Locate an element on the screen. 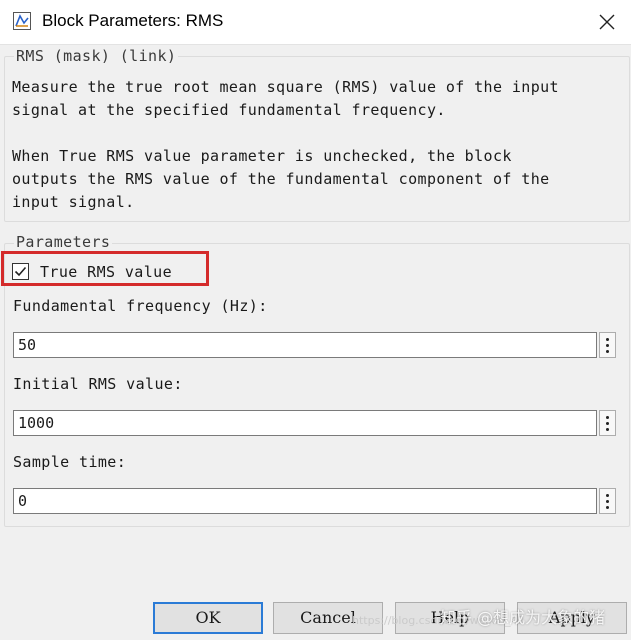 The image size is (631, 640). sample-time-input: 0 is located at coordinates (305, 501).